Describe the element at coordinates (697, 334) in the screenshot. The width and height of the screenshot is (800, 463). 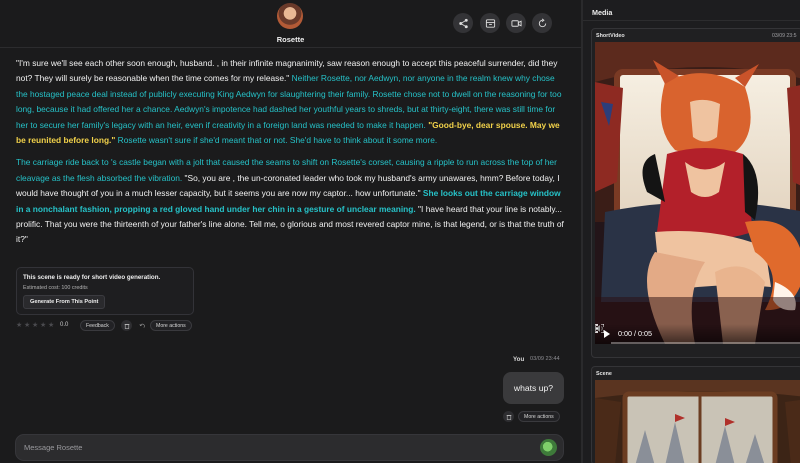
I see `video-controls: 0:00 / 0:05` at that location.